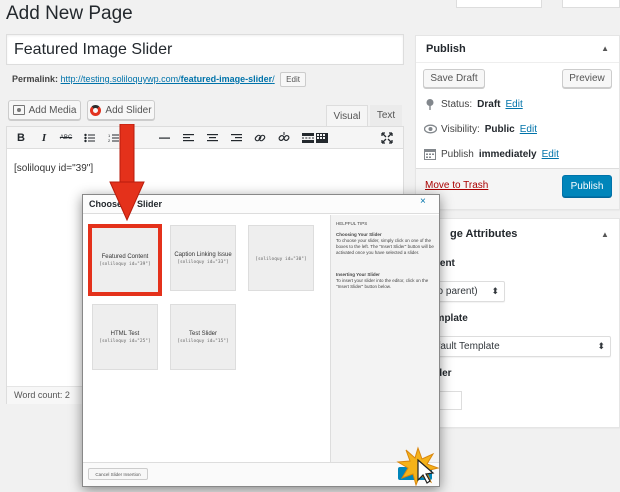 The width and height of the screenshot is (620, 492). Describe the element at coordinates (226, 79) in the screenshot. I see `permalink-slug: featured-image-slider` at that location.